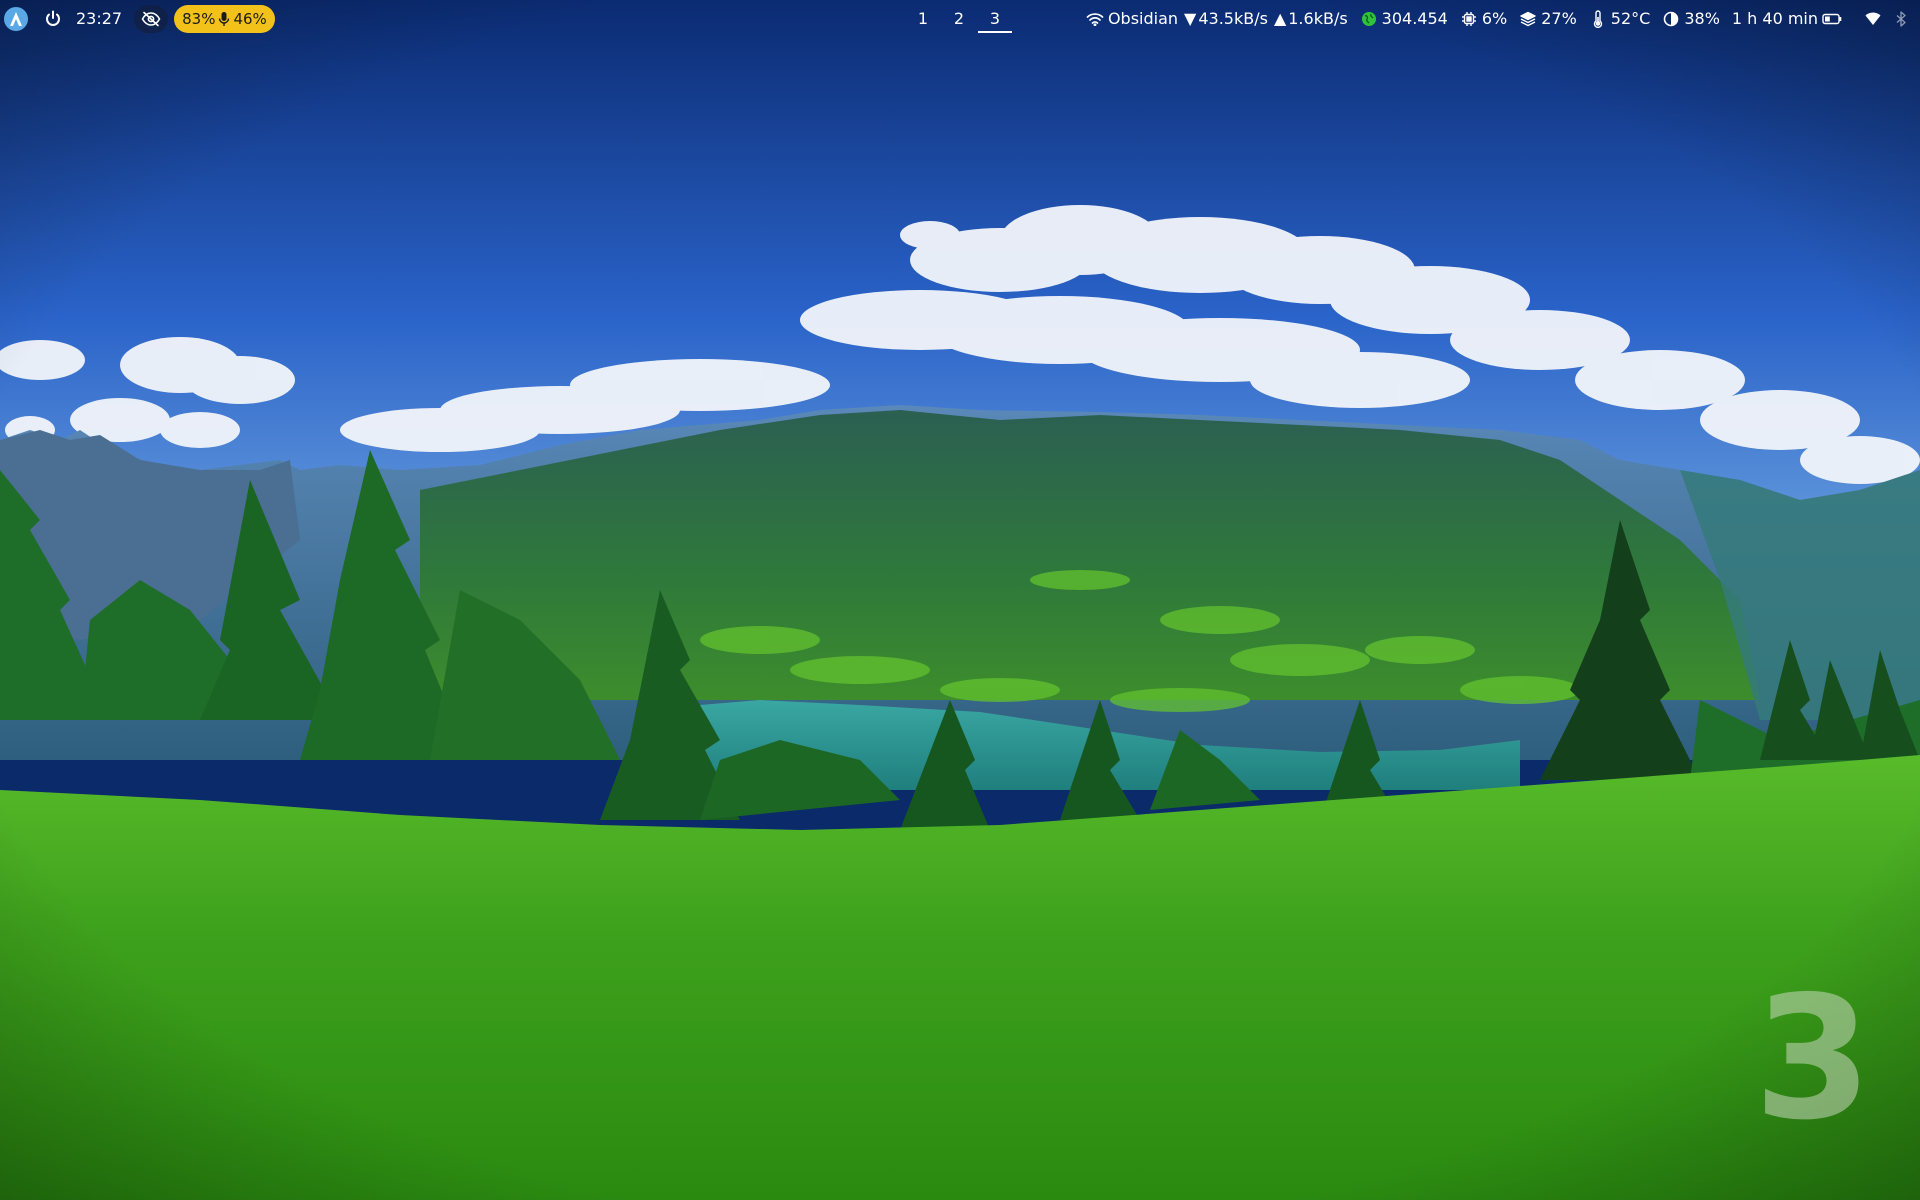 The width and height of the screenshot is (1920, 1200). I want to click on battery-module: 1 h 40 min, so click(1789, 19).